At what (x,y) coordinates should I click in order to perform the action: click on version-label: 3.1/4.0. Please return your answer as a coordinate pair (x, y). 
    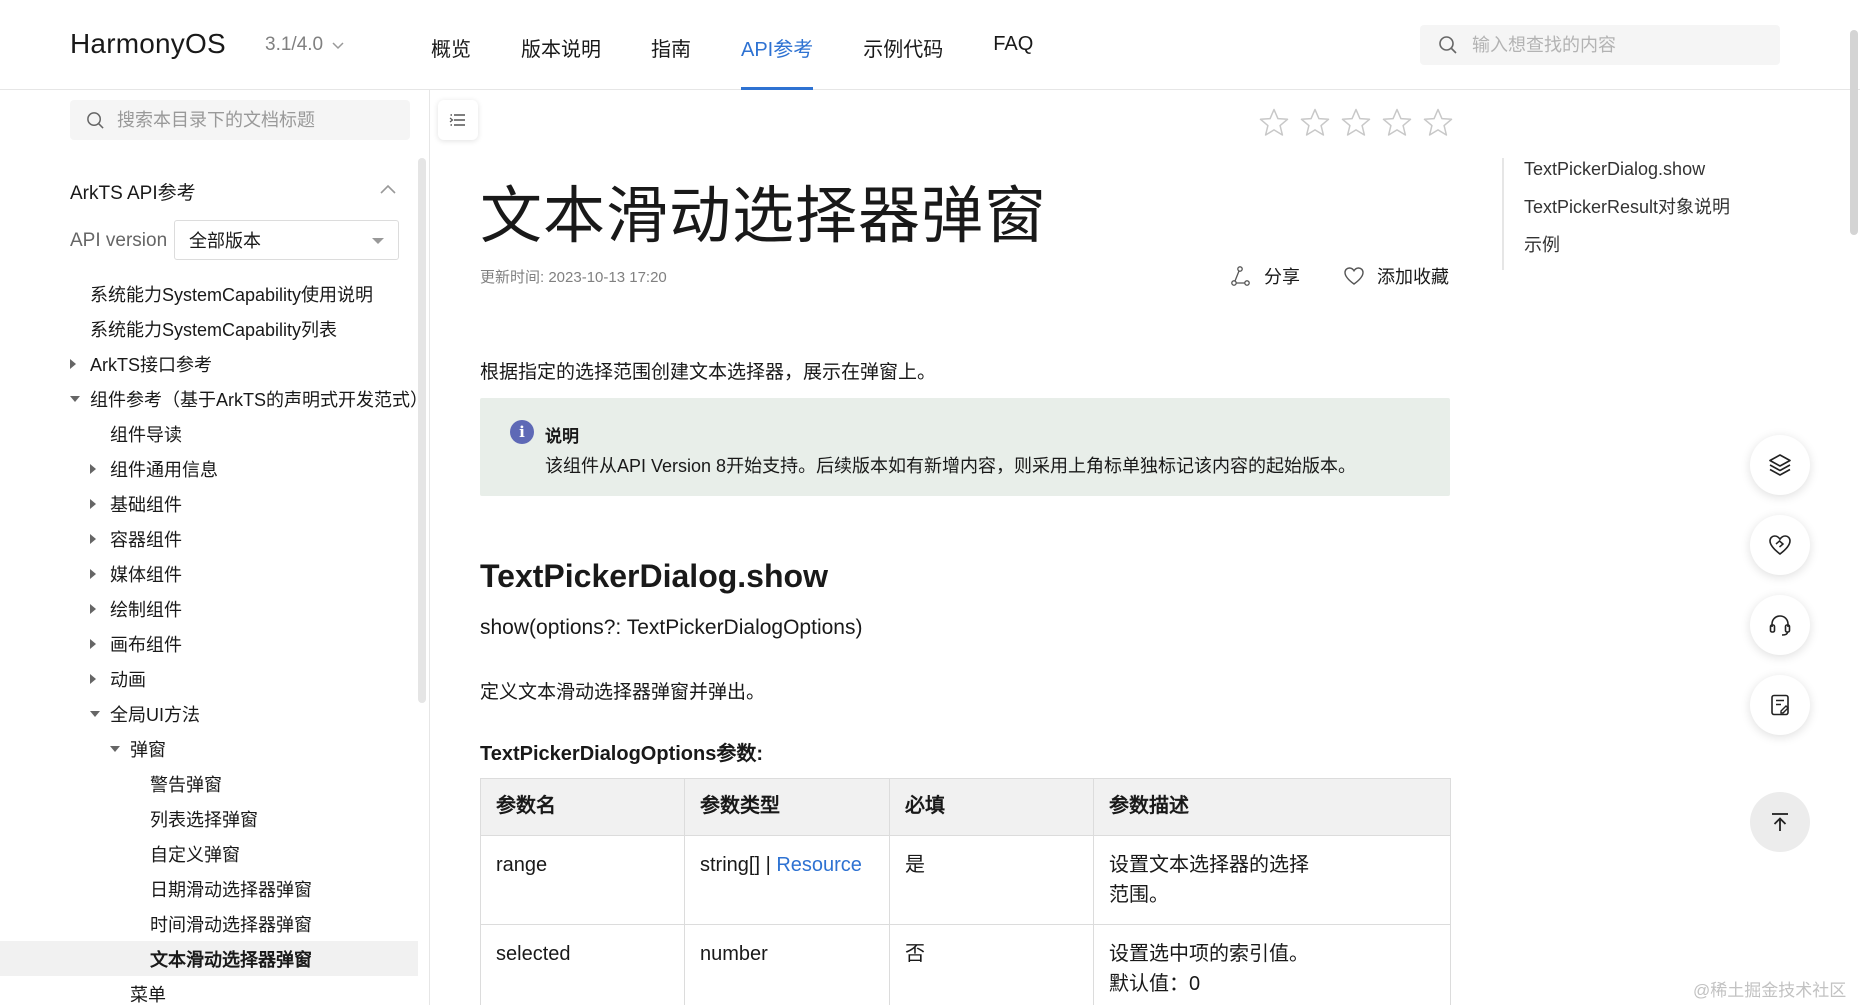
    Looking at the image, I should click on (294, 44).